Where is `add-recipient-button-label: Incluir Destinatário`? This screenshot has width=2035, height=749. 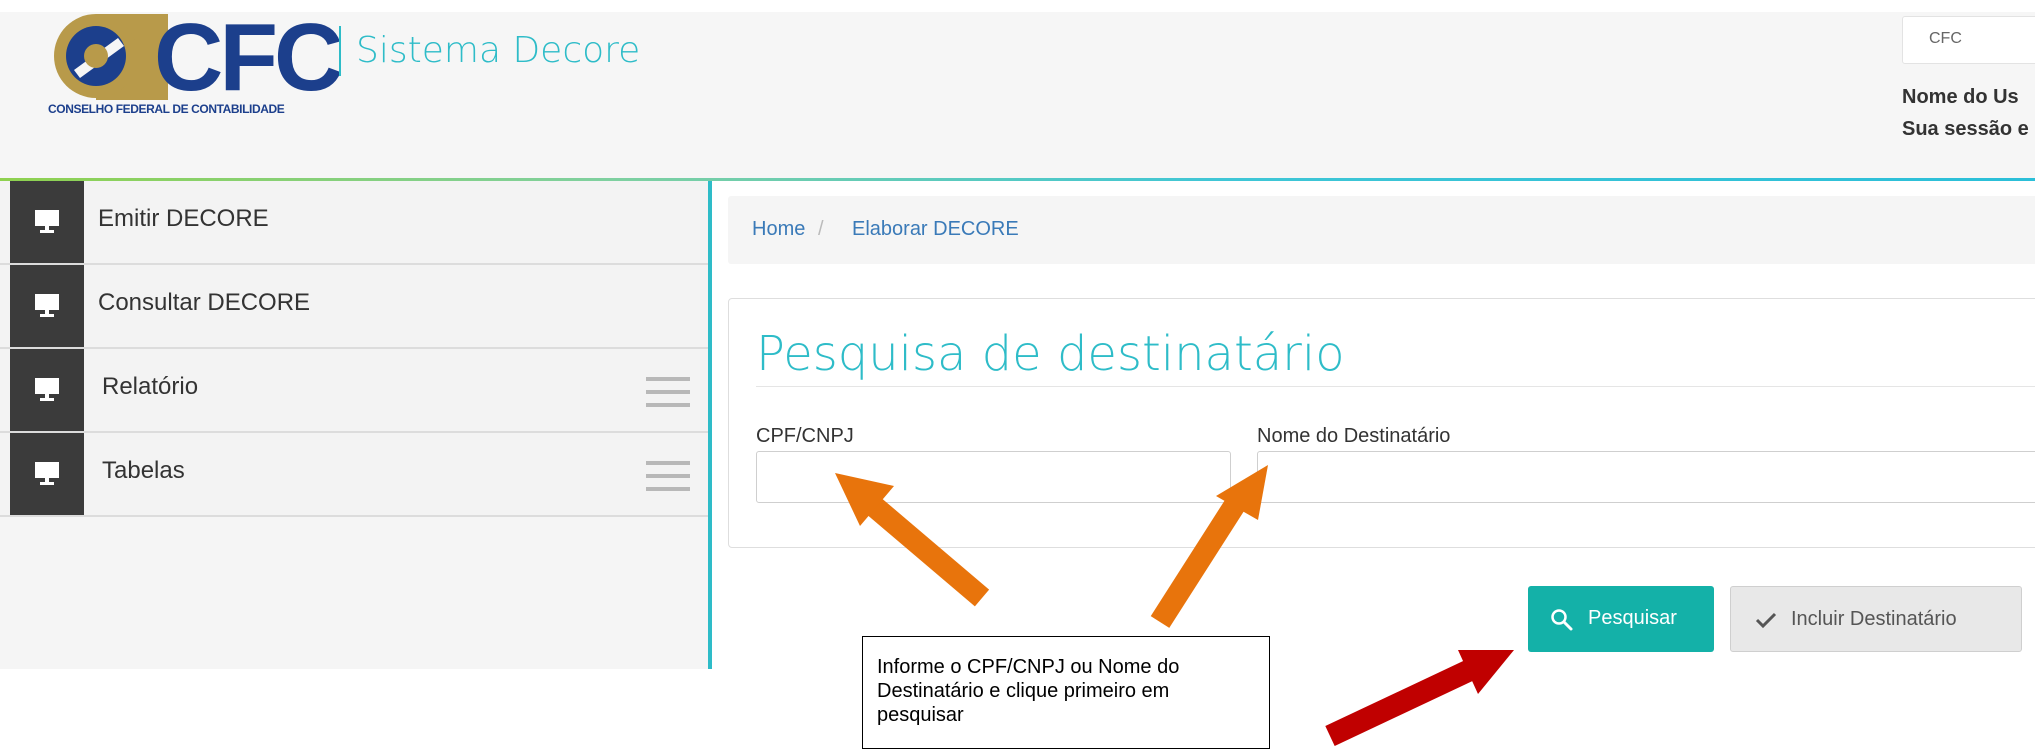 add-recipient-button-label: Incluir Destinatário is located at coordinates (1874, 619).